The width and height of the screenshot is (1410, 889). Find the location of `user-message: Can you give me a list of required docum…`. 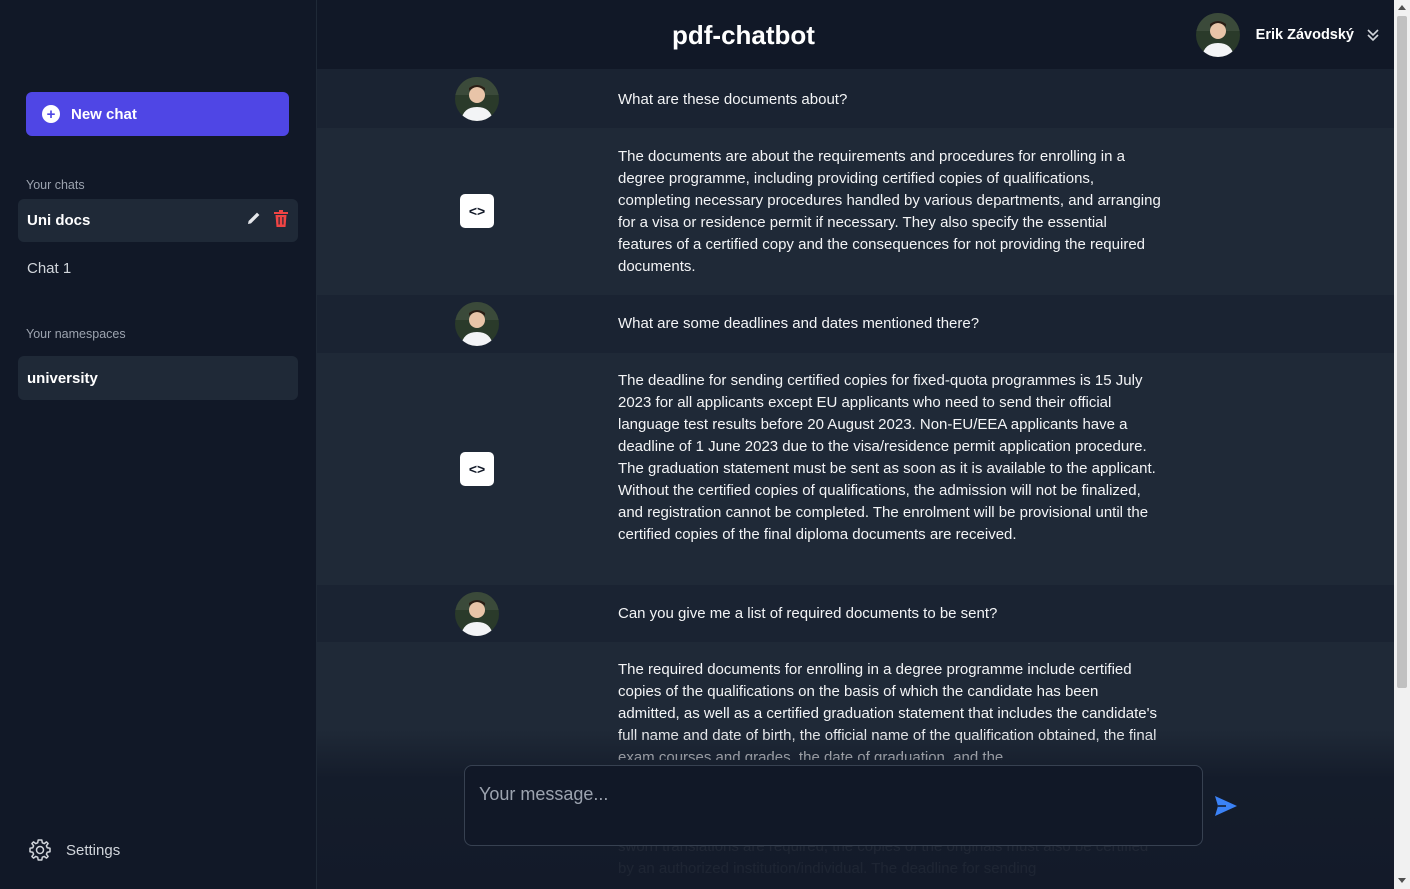

user-message: Can you give me a list of required docum… is located at coordinates (855, 613).